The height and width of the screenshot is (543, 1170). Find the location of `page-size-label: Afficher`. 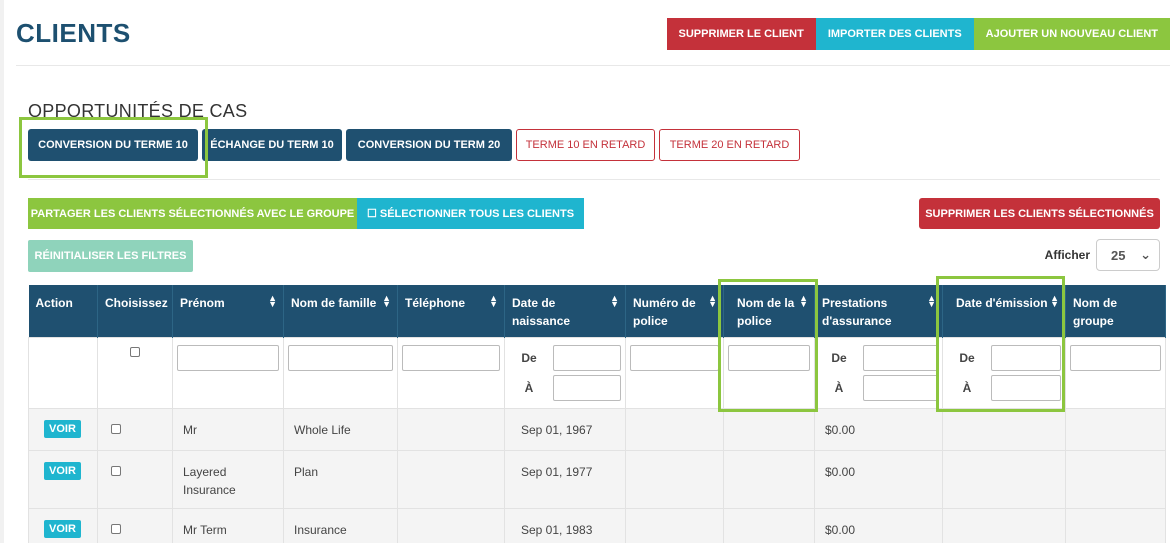

page-size-label: Afficher is located at coordinates (1067, 255).